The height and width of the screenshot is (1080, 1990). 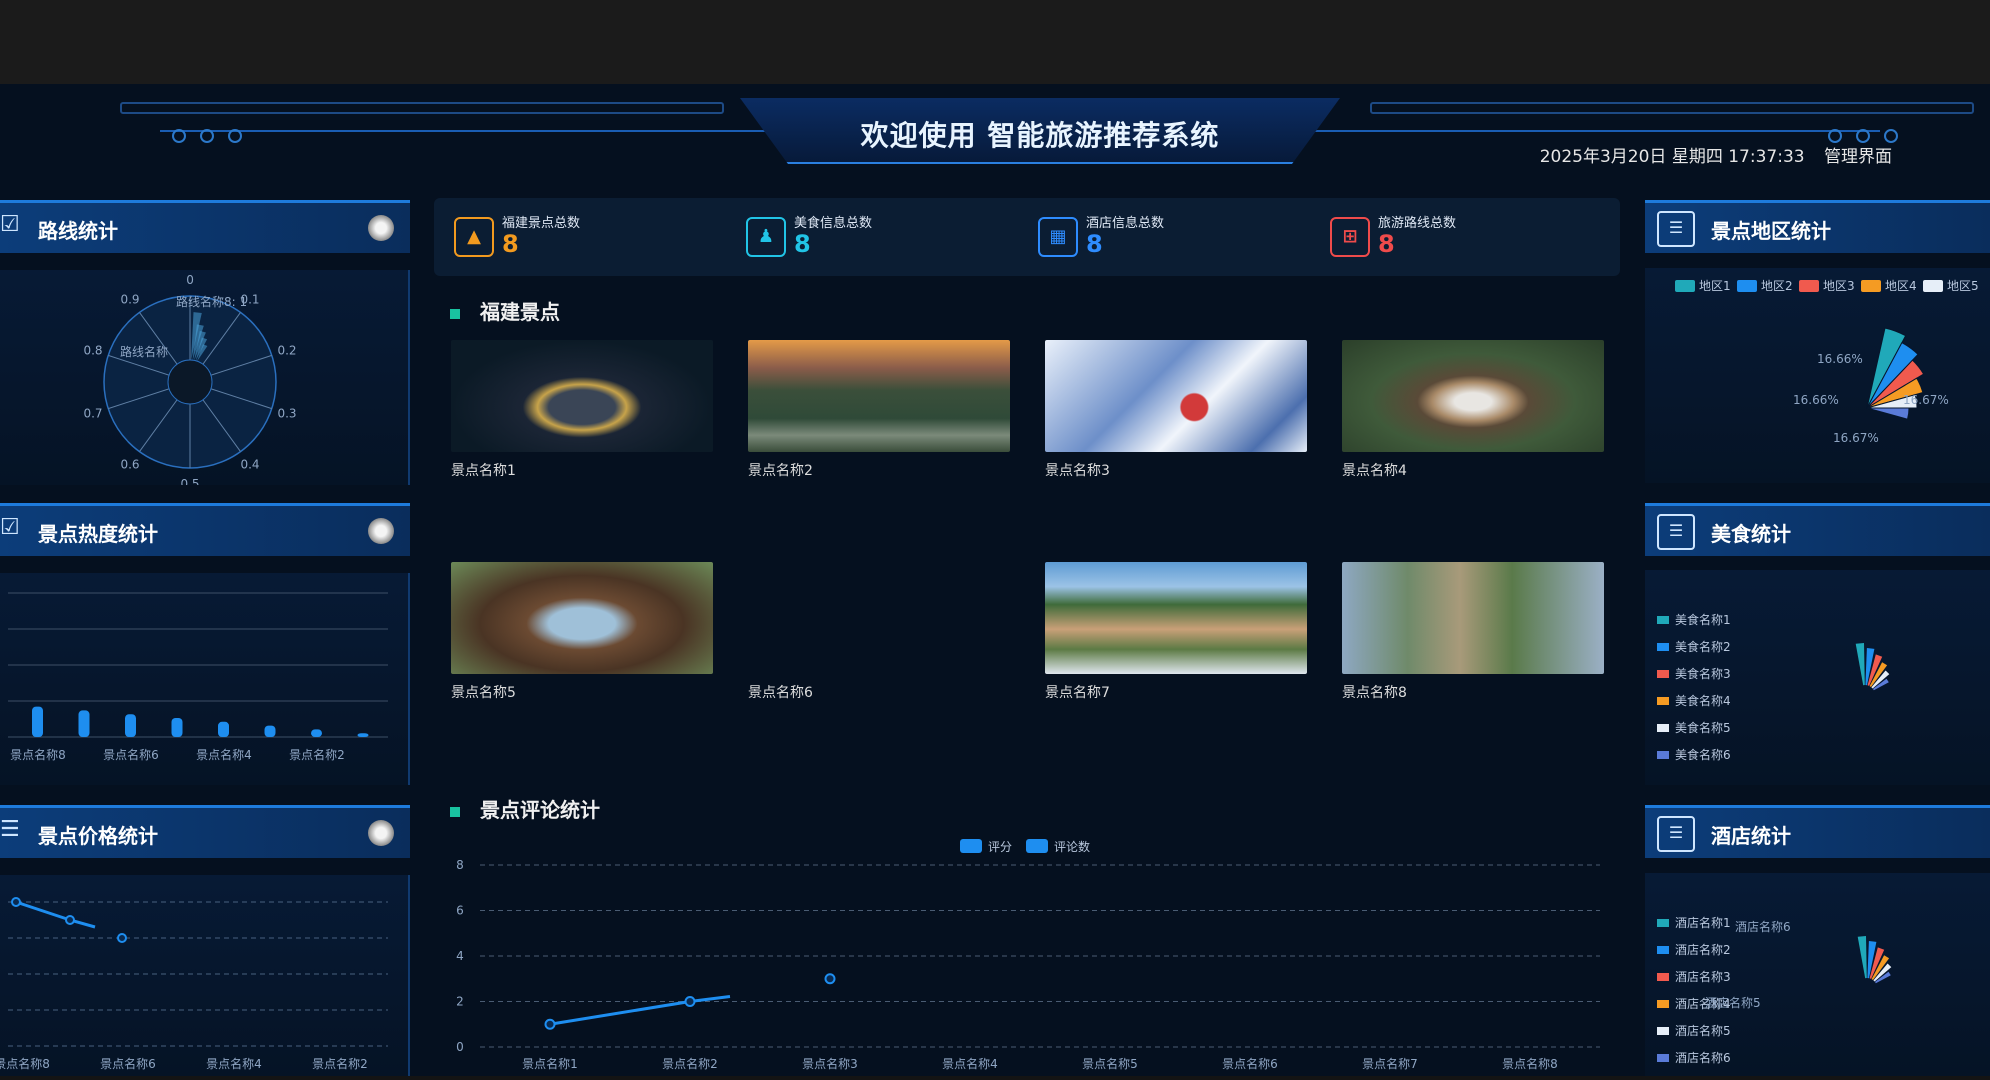 What do you see at coordinates (460, 865) in the screenshot?
I see `y-tick-label: 8` at bounding box center [460, 865].